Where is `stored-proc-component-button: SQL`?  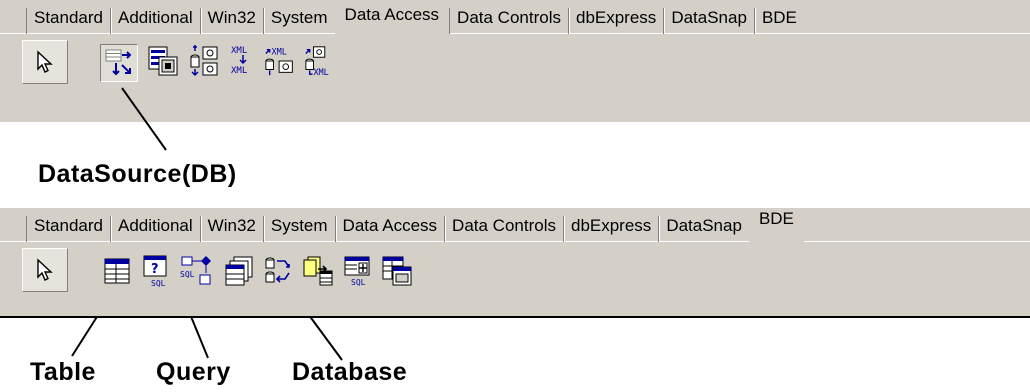 stored-proc-component-button: SQL is located at coordinates (197, 271).